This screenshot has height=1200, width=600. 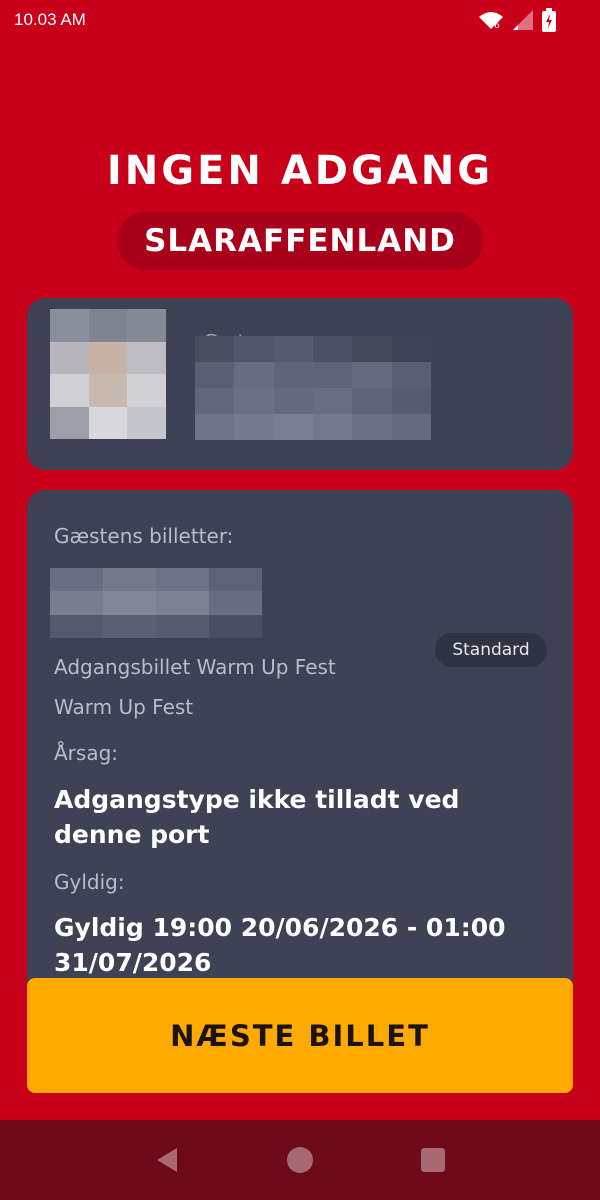 I want to click on guest-card: G...t, so click(x=300, y=384).